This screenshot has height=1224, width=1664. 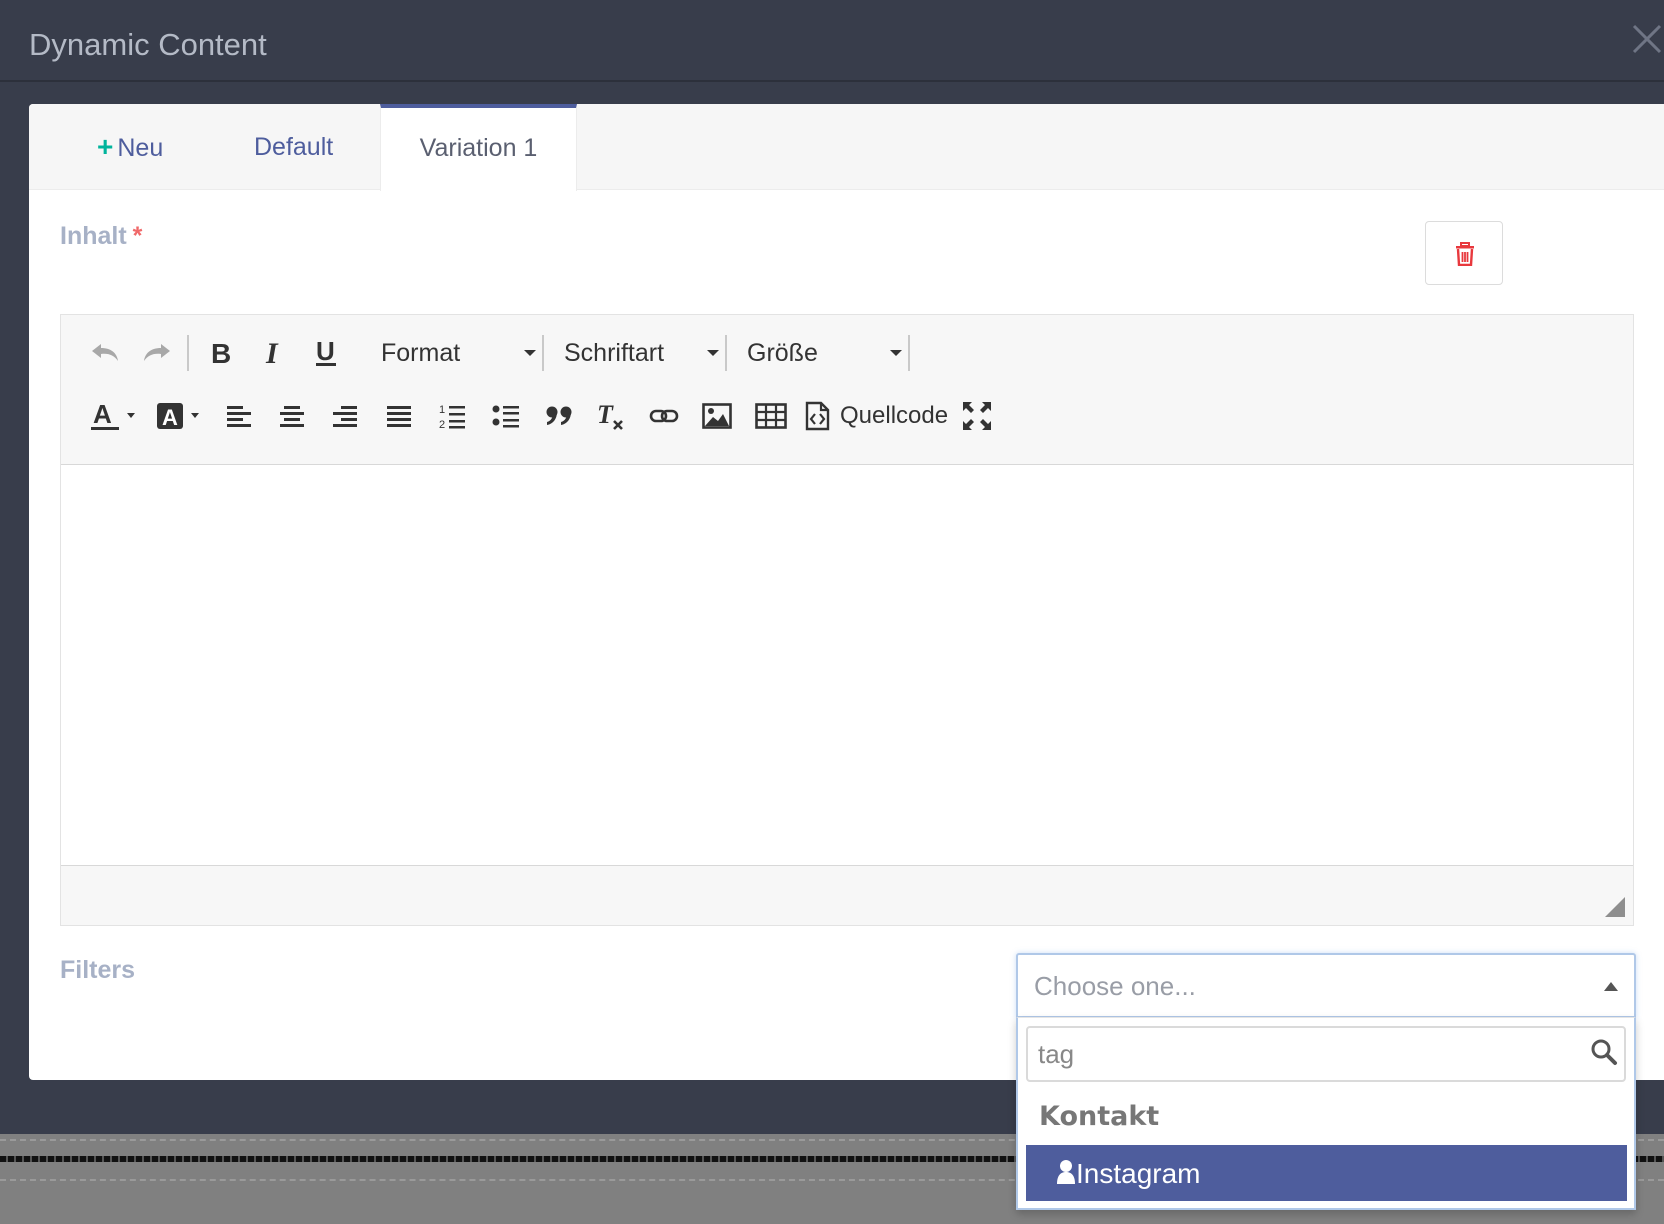 I want to click on background-color-button: A, so click(x=180, y=416).